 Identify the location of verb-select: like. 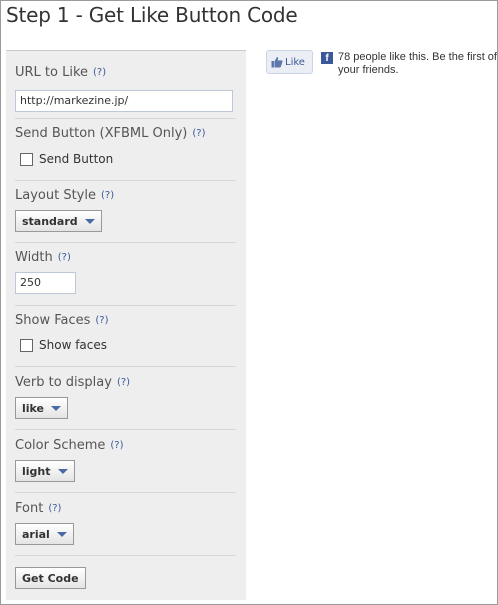
(42, 408).